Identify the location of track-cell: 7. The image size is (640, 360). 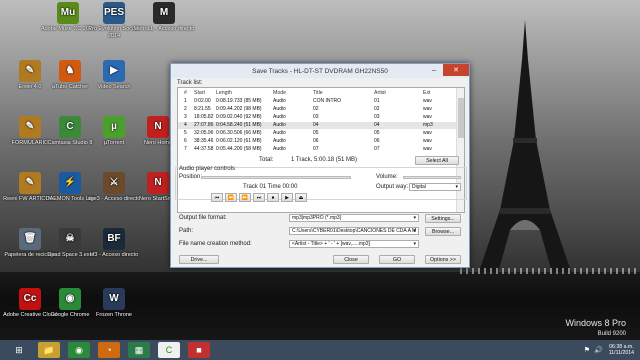
(185, 149).